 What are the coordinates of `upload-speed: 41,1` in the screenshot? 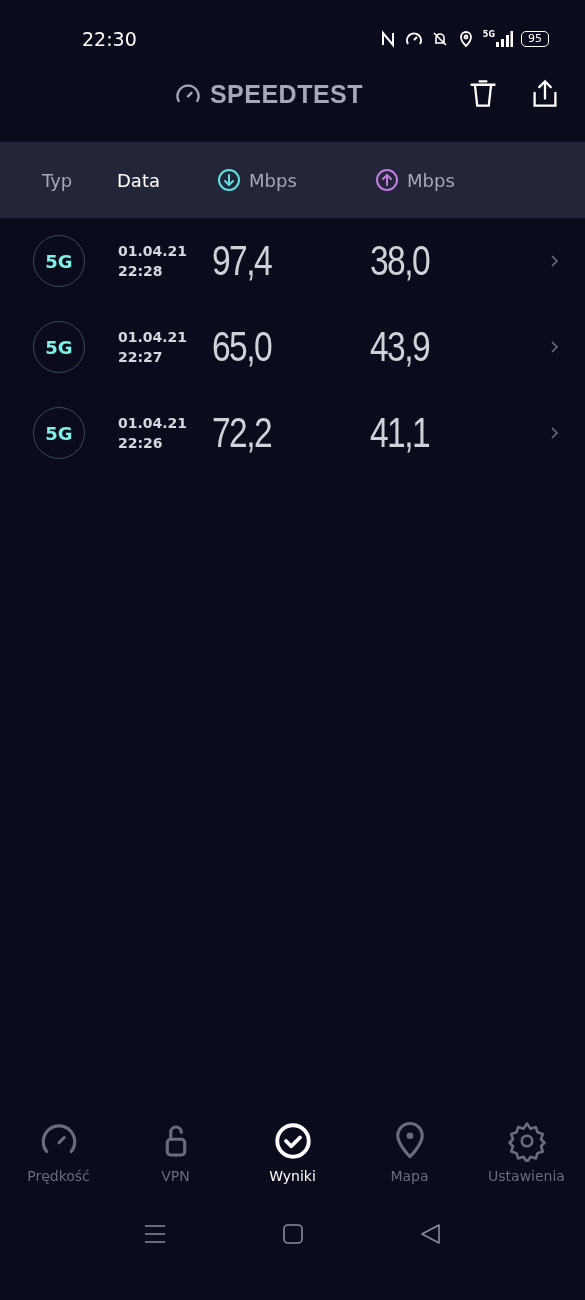 It's located at (400, 433).